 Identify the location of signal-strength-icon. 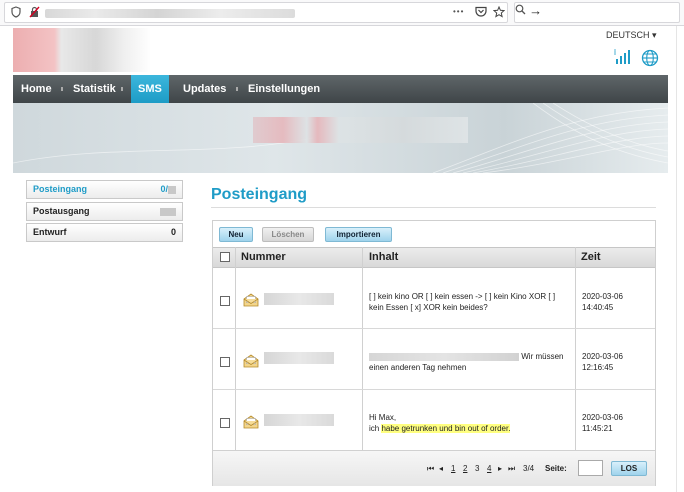
(622, 56).